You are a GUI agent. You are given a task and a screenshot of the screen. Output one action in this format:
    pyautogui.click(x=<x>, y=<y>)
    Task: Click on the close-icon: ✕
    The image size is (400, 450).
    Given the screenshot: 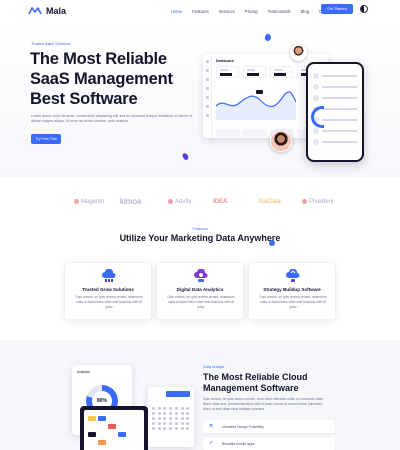 What is the action you would take?
    pyautogui.click(x=211, y=426)
    